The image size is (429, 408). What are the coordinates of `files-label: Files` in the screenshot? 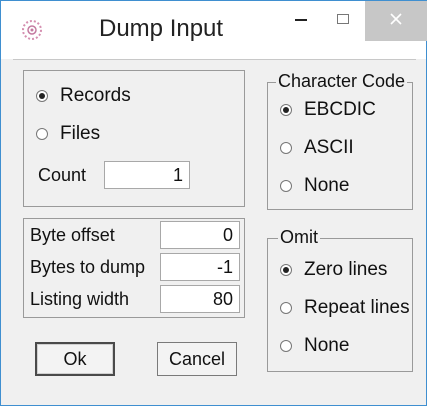 It's located at (80, 133).